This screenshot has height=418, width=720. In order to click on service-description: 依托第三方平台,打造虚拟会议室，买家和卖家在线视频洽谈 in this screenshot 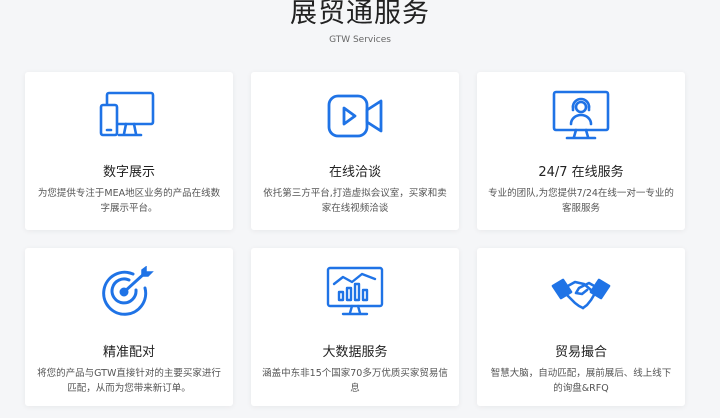, I will do `click(355, 201)`.